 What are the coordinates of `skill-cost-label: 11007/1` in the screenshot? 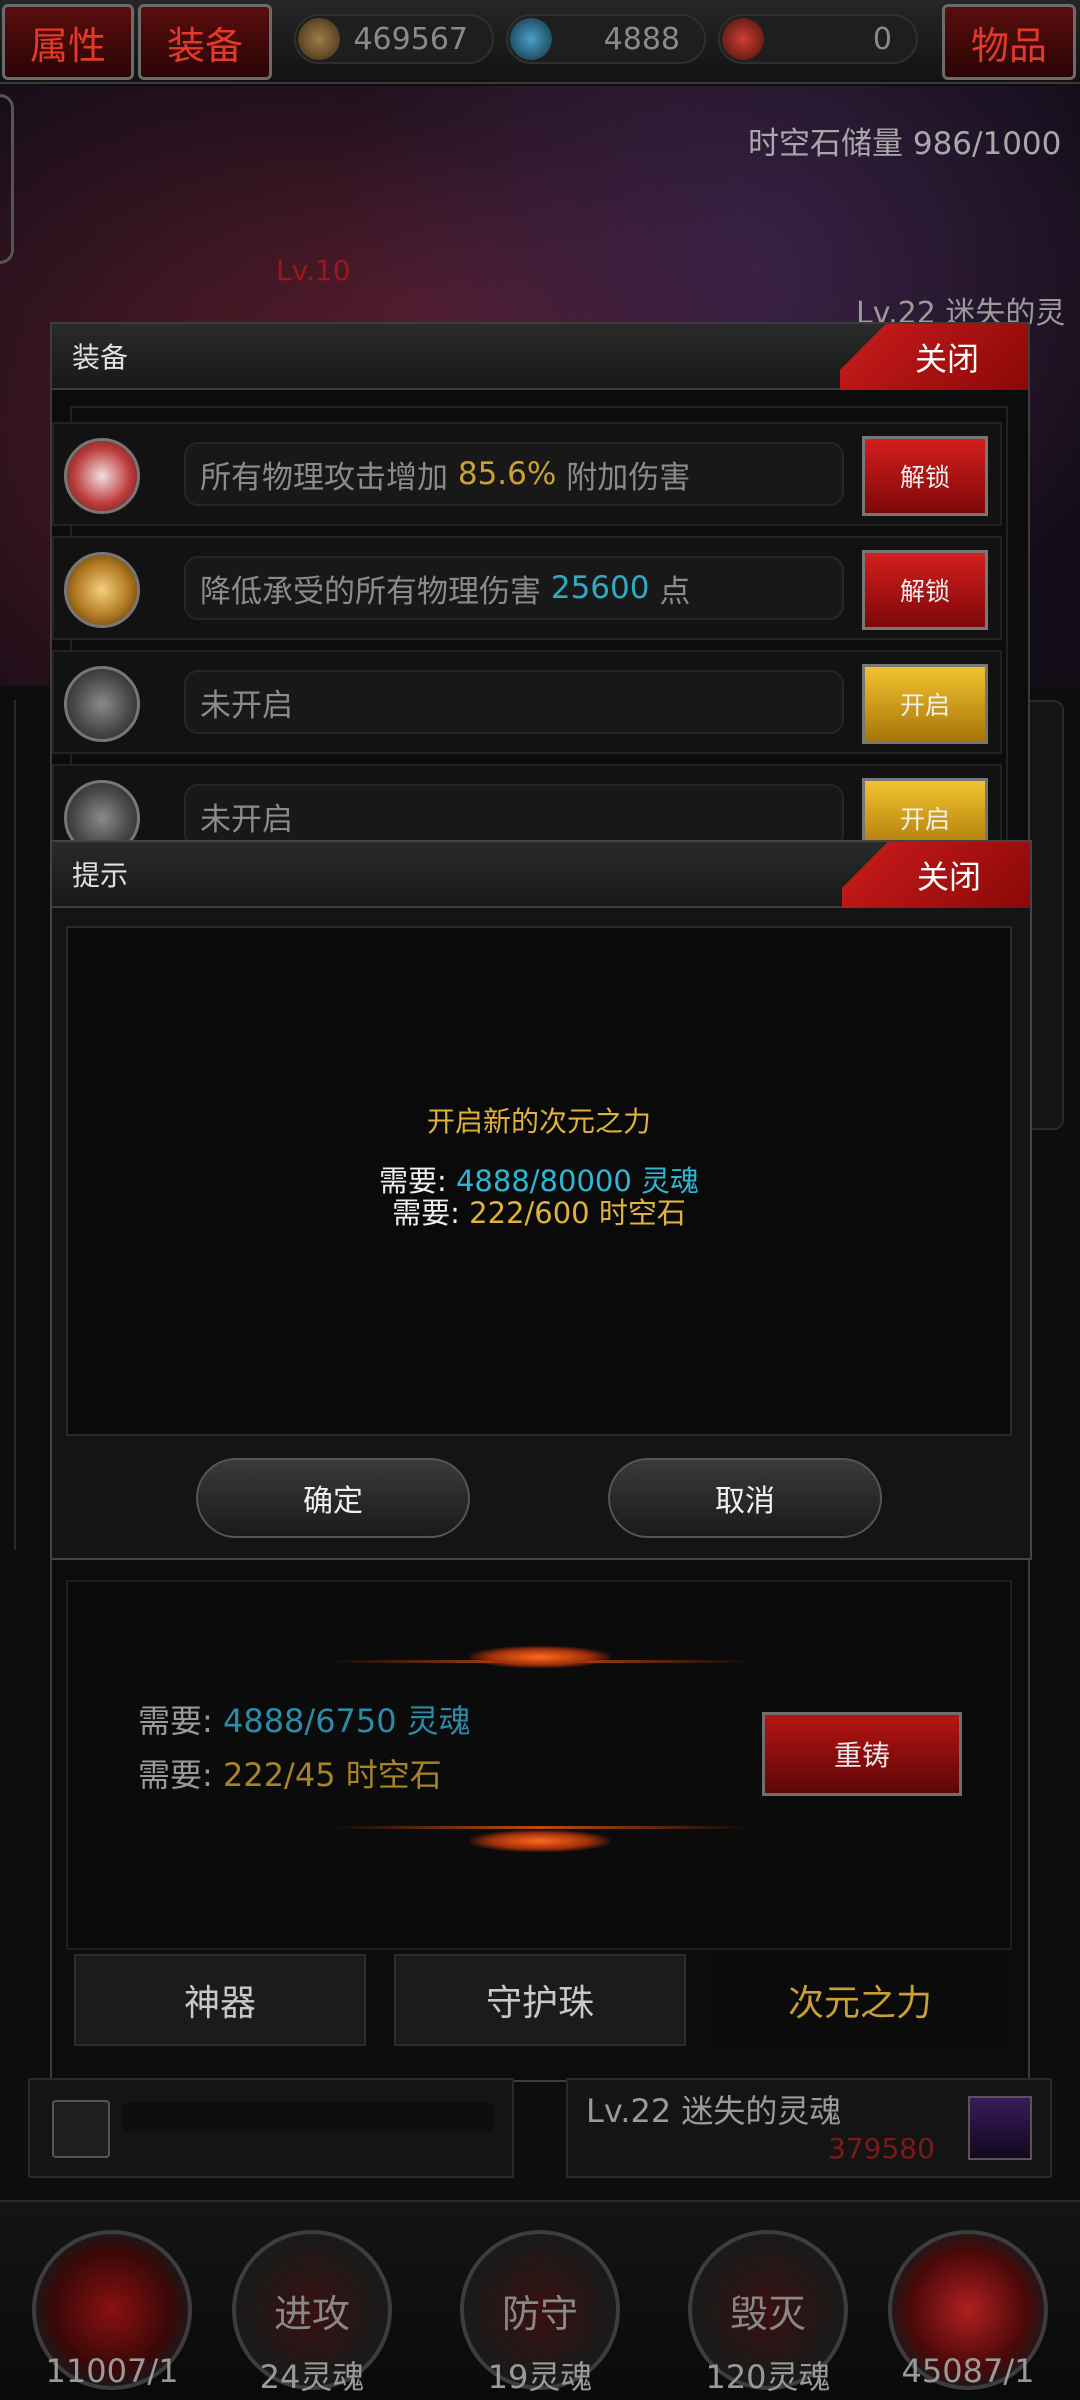 It's located at (112, 2371).